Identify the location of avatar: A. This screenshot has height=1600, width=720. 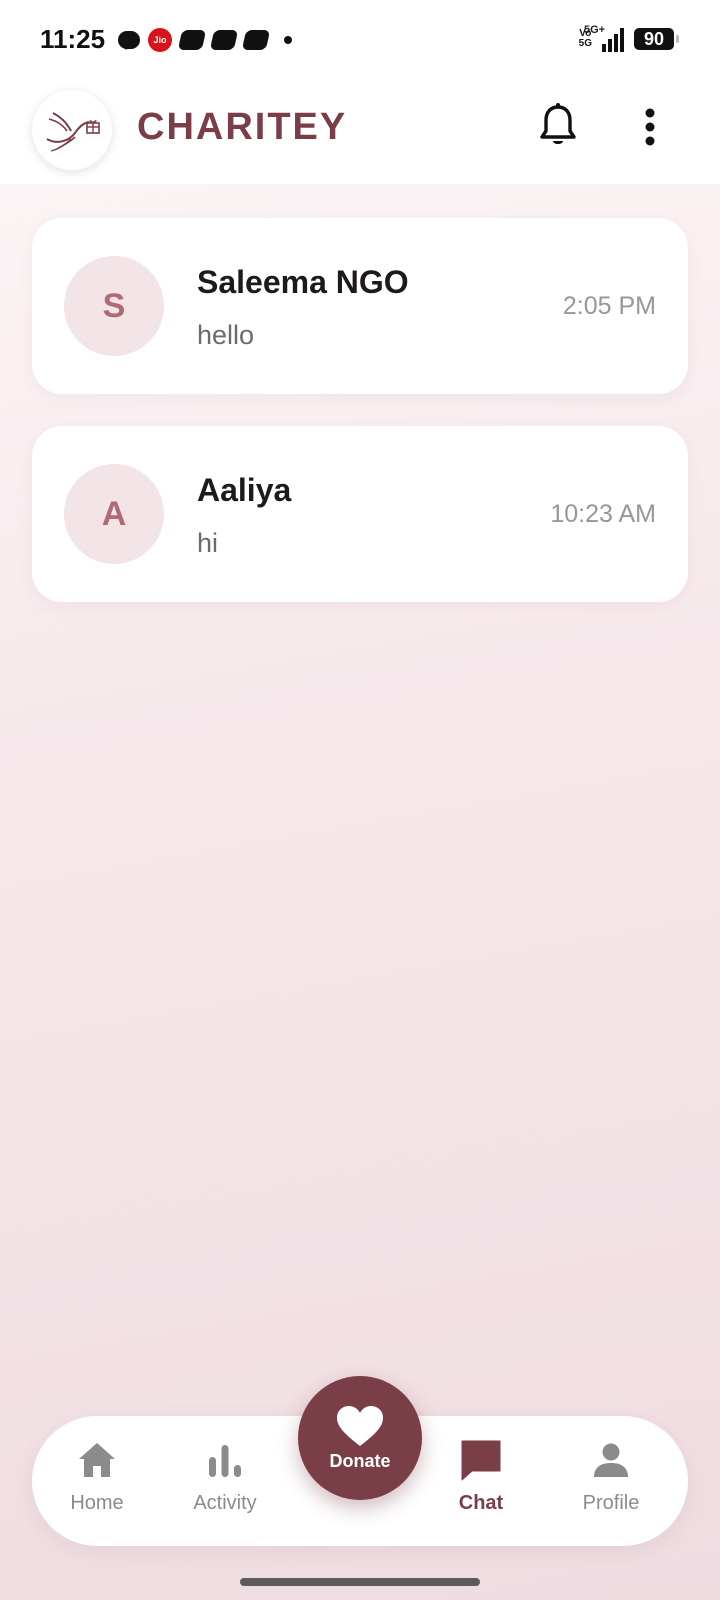
(114, 514).